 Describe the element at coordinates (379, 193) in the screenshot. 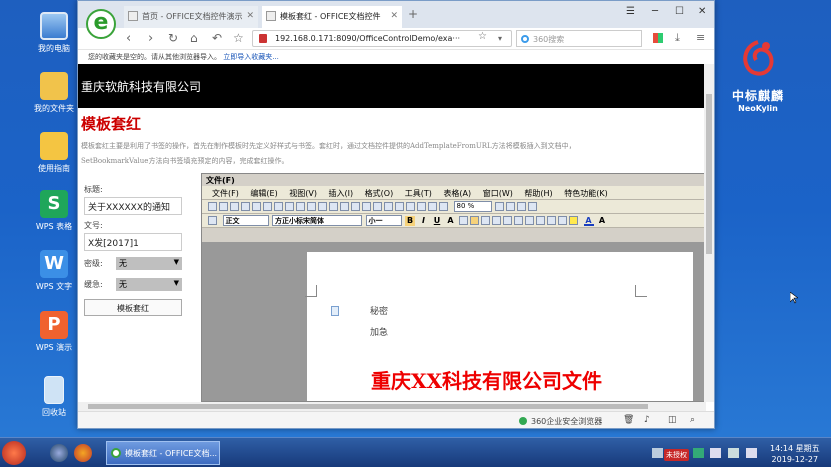

I see `menu-format: 格式(O)` at that location.